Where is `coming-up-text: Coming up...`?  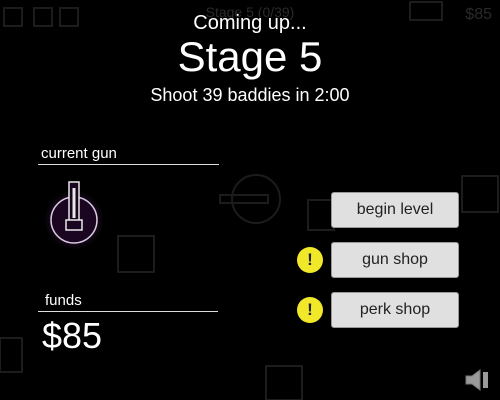 coming-up-text: Coming up... is located at coordinates (250, 23).